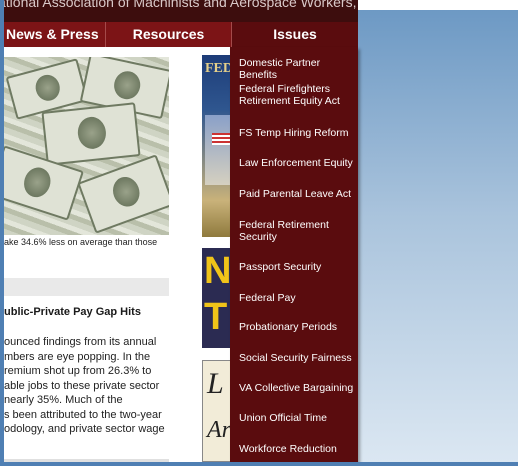 The width and height of the screenshot is (518, 466). Describe the element at coordinates (438, 5) in the screenshot. I see `page-background-top` at that location.